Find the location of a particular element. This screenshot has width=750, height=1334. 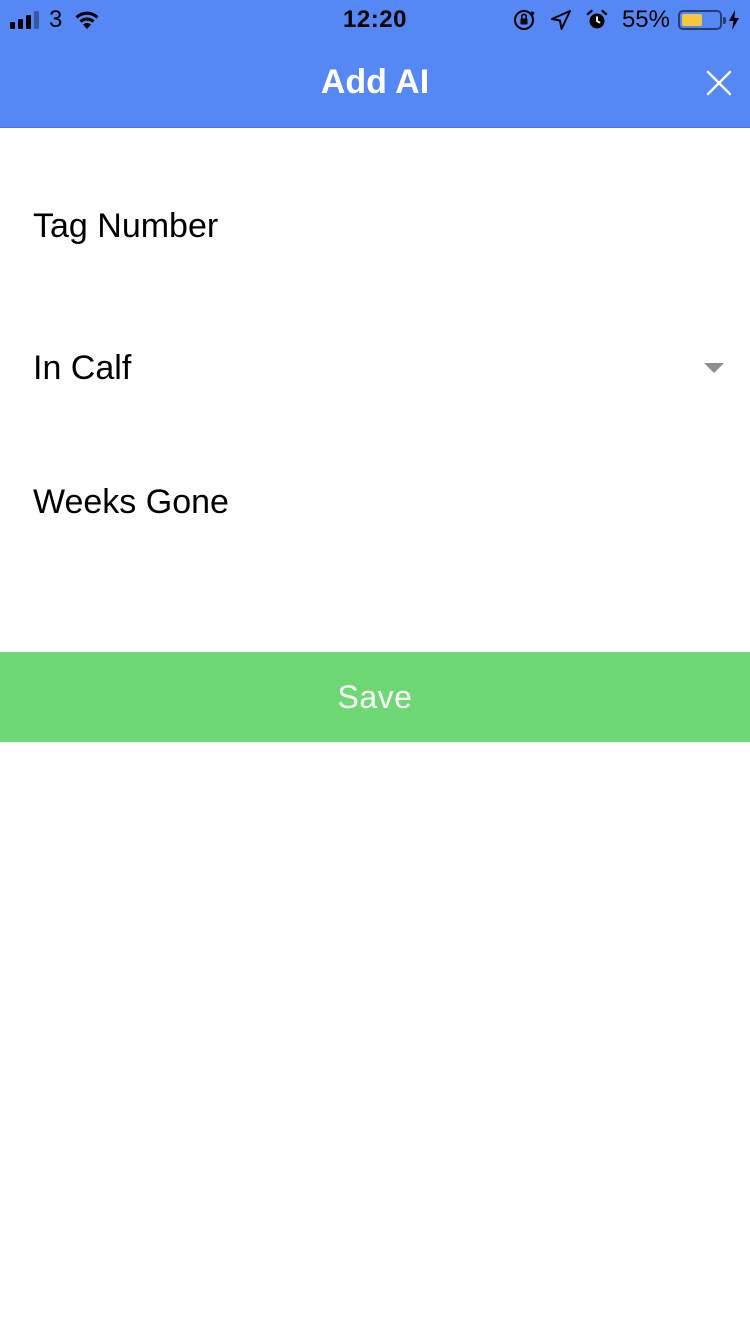

weeks-gone-label: Weeks Gone is located at coordinates (131, 502).